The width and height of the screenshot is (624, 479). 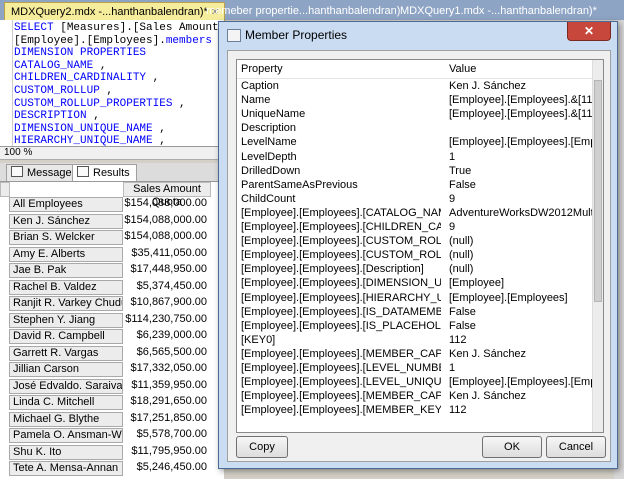 What do you see at coordinates (498, 11) in the screenshot?
I see `tab-mdxquery1: MDXQuery1.mdx -...hanthanbalendran)*` at bounding box center [498, 11].